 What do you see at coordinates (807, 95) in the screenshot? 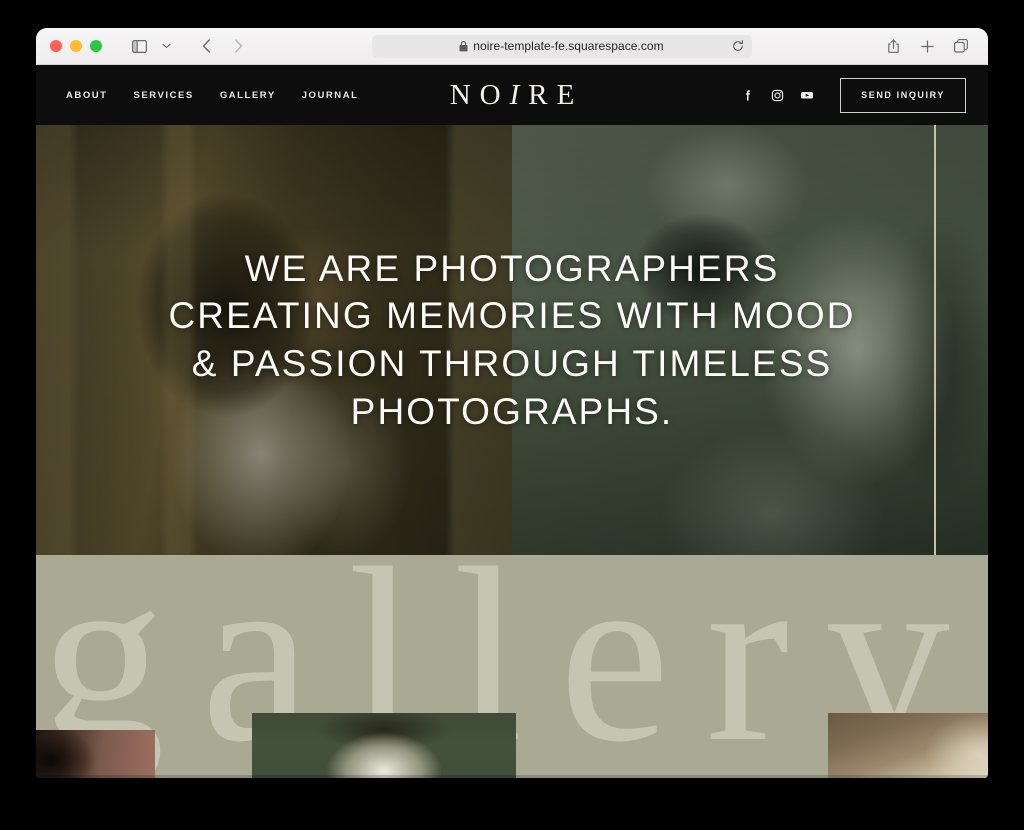
I see `youtube-icon` at bounding box center [807, 95].